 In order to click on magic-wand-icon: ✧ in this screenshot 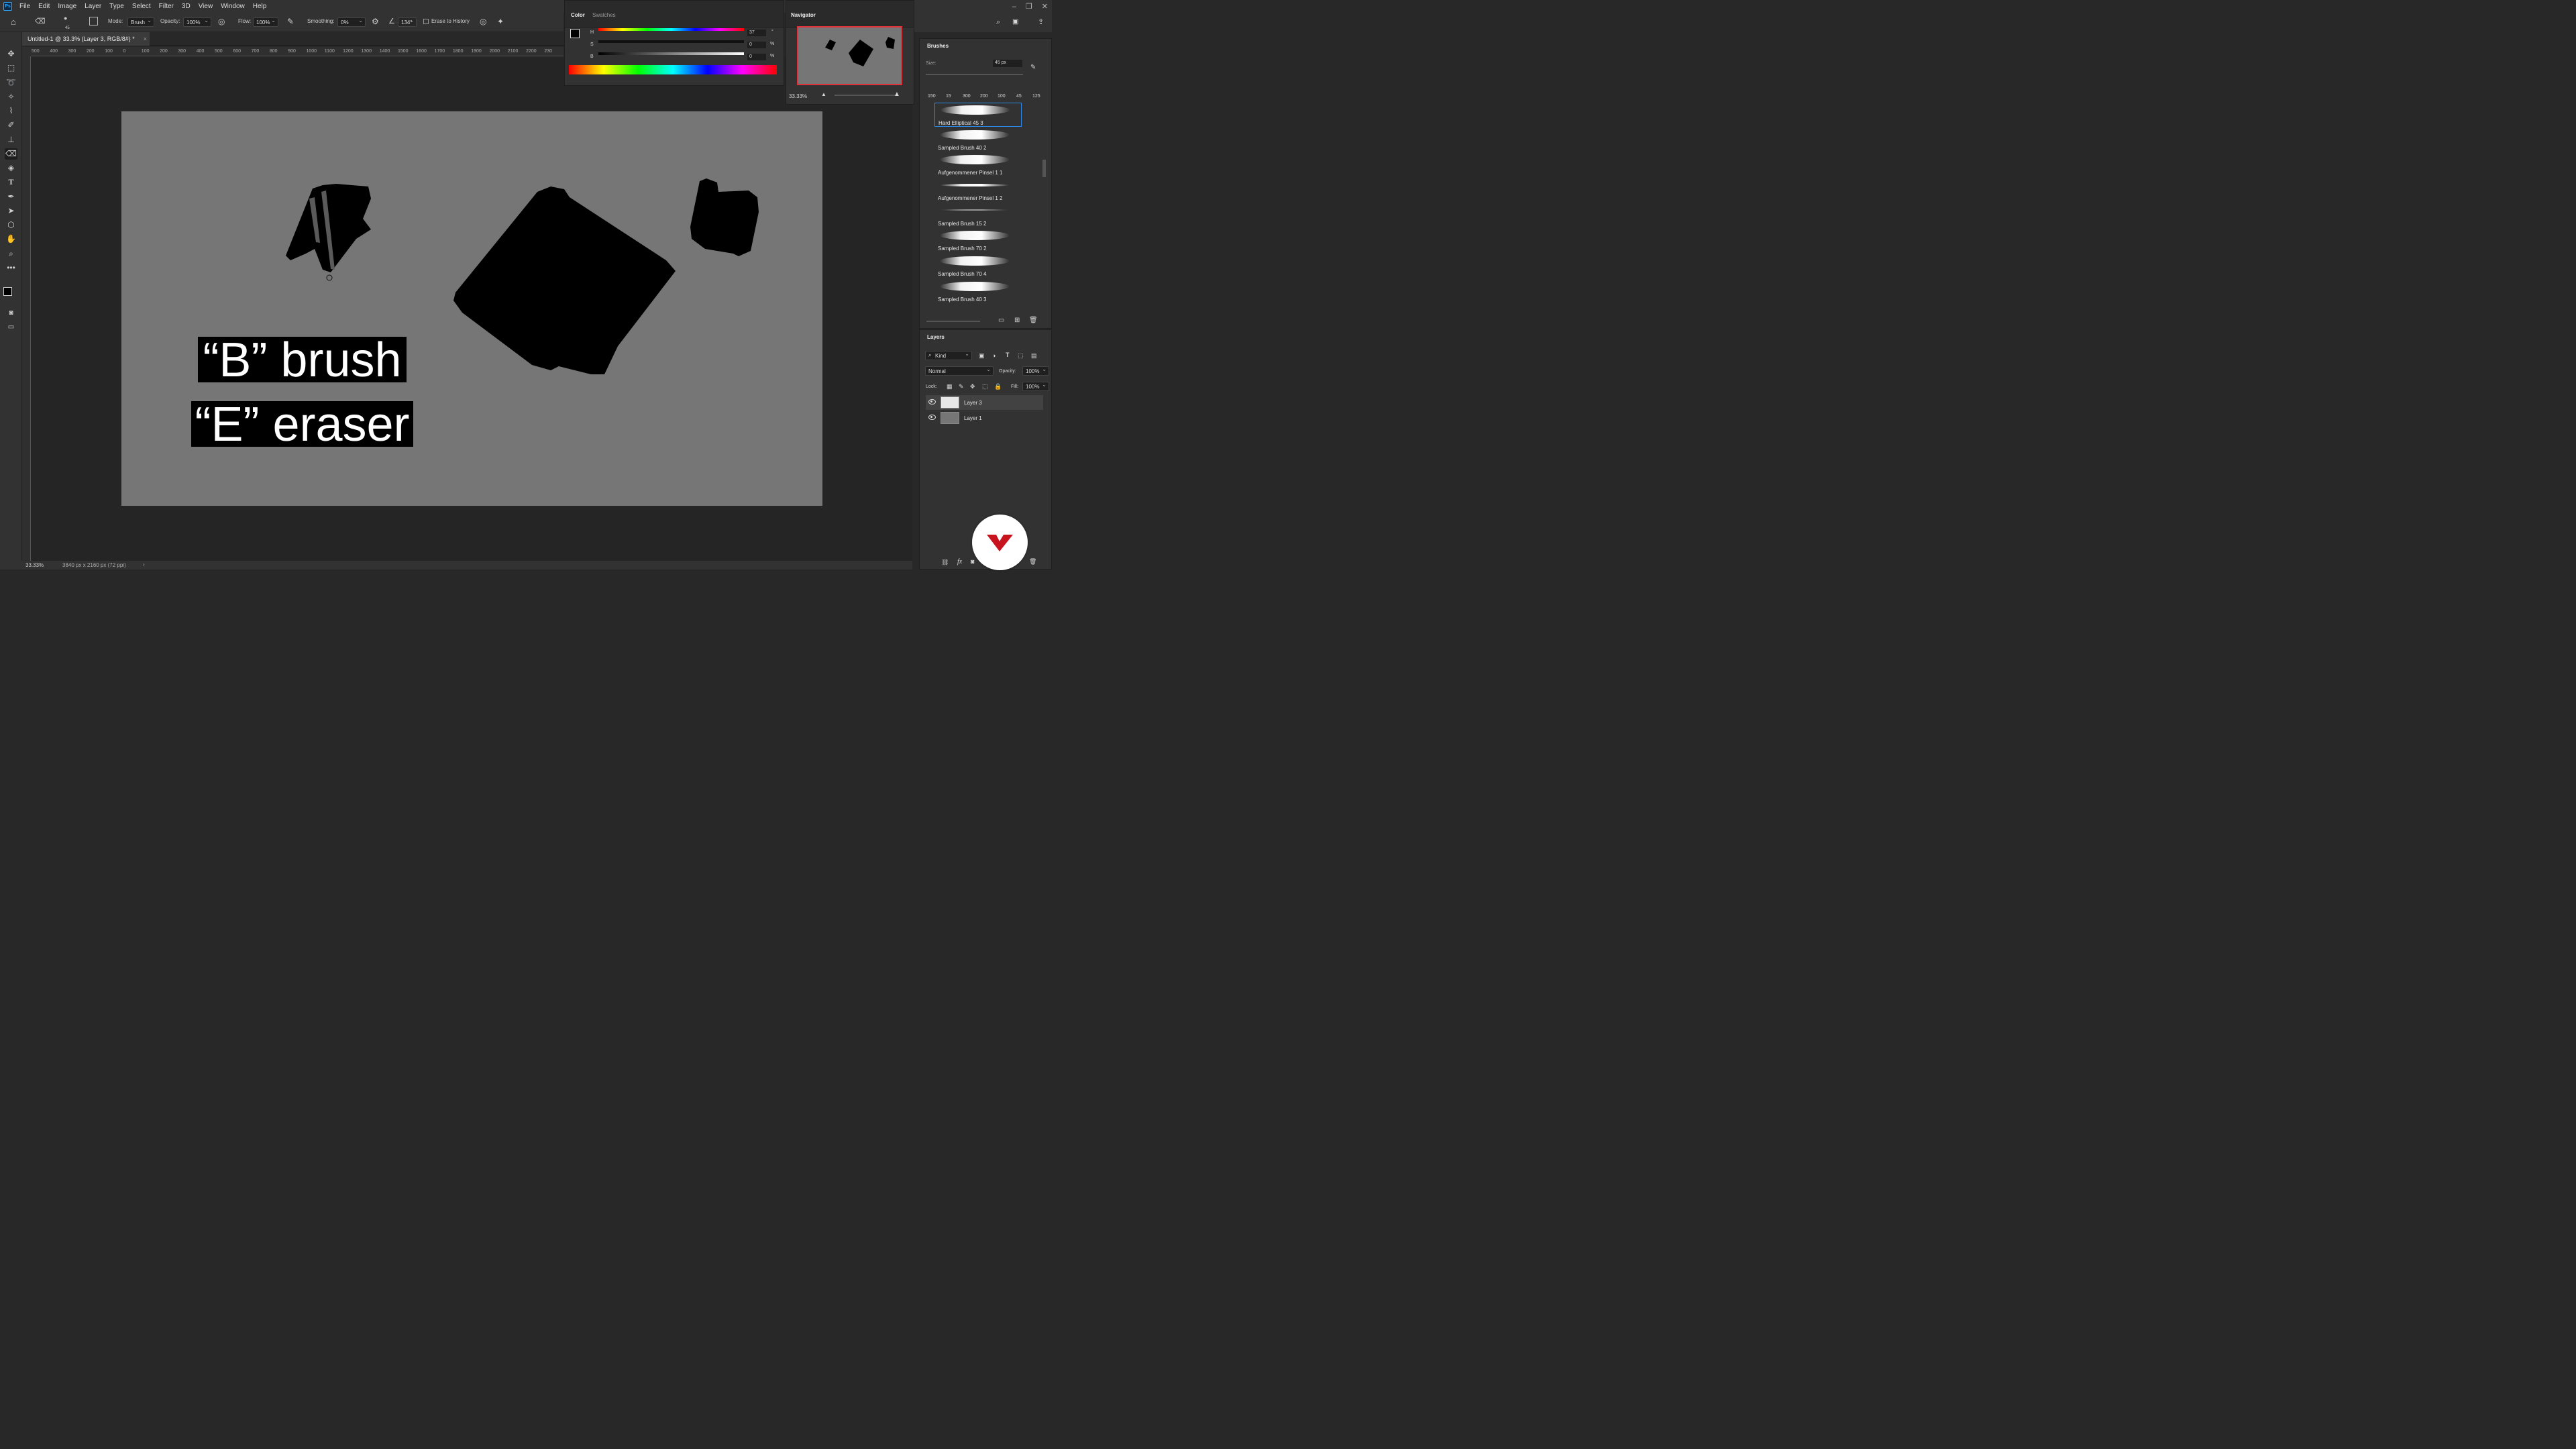, I will do `click(11, 97)`.